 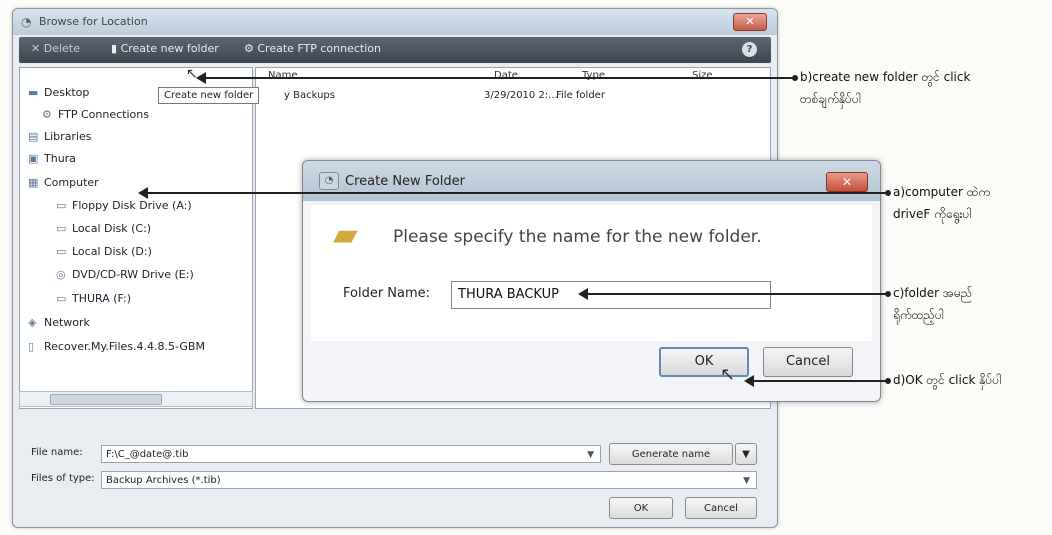 What do you see at coordinates (405, 181) in the screenshot?
I see `dialog-title: Create New Folder` at bounding box center [405, 181].